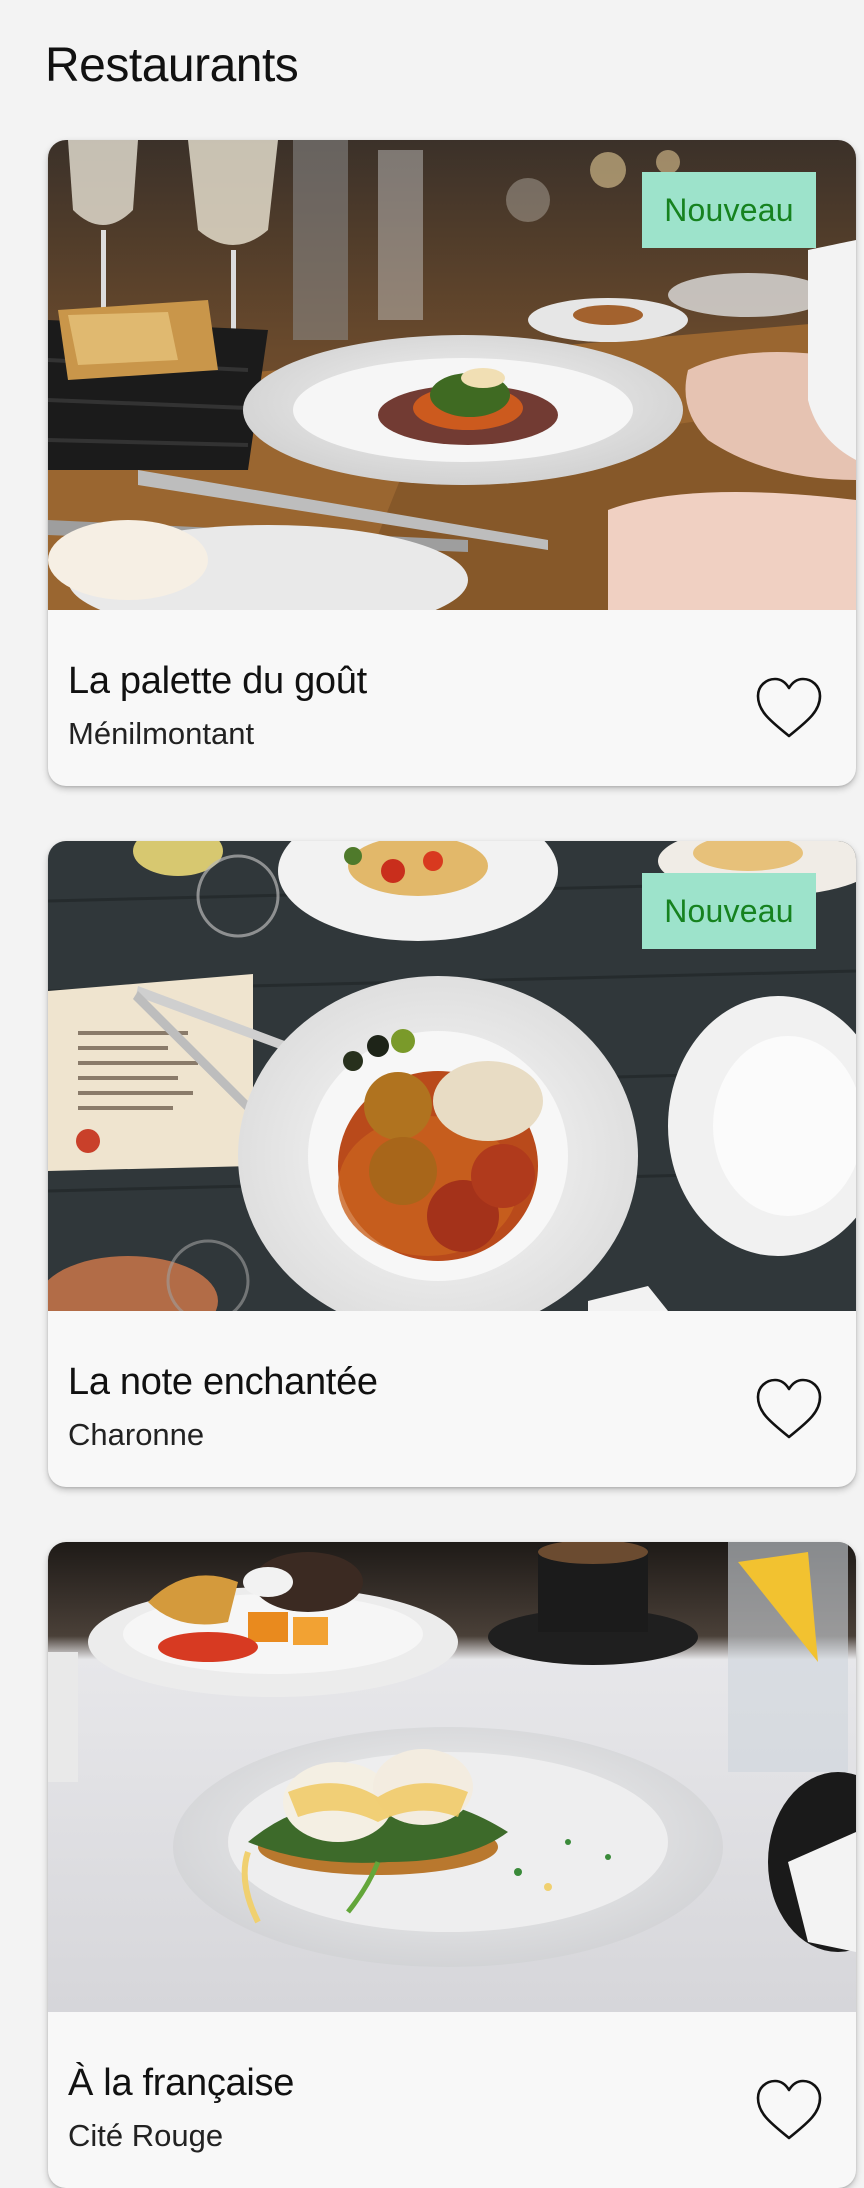 This screenshot has width=864, height=2188. What do you see at coordinates (223, 1382) in the screenshot?
I see `restaurant-name: La note enchantée` at bounding box center [223, 1382].